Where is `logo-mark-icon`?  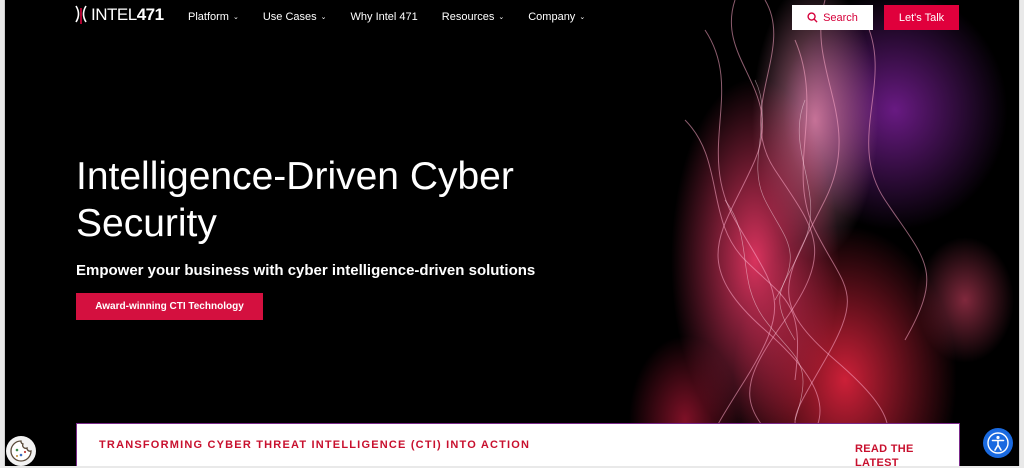
logo-mark-icon is located at coordinates (81, 14).